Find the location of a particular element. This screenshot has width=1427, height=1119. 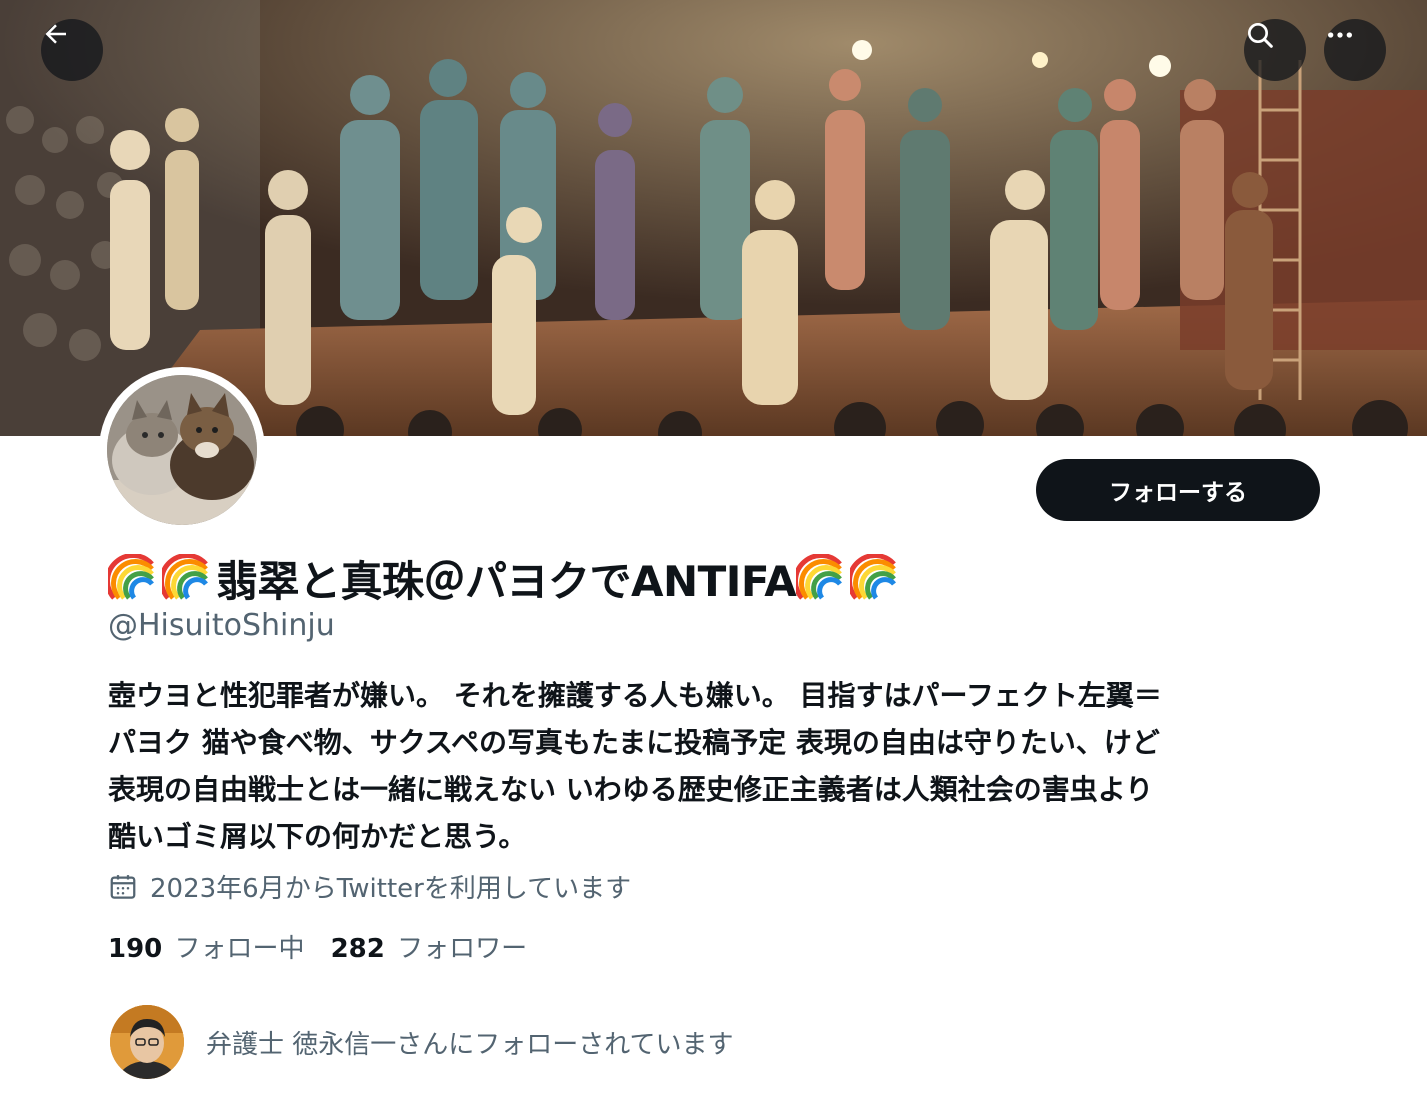

search-button is located at coordinates (1275, 50).